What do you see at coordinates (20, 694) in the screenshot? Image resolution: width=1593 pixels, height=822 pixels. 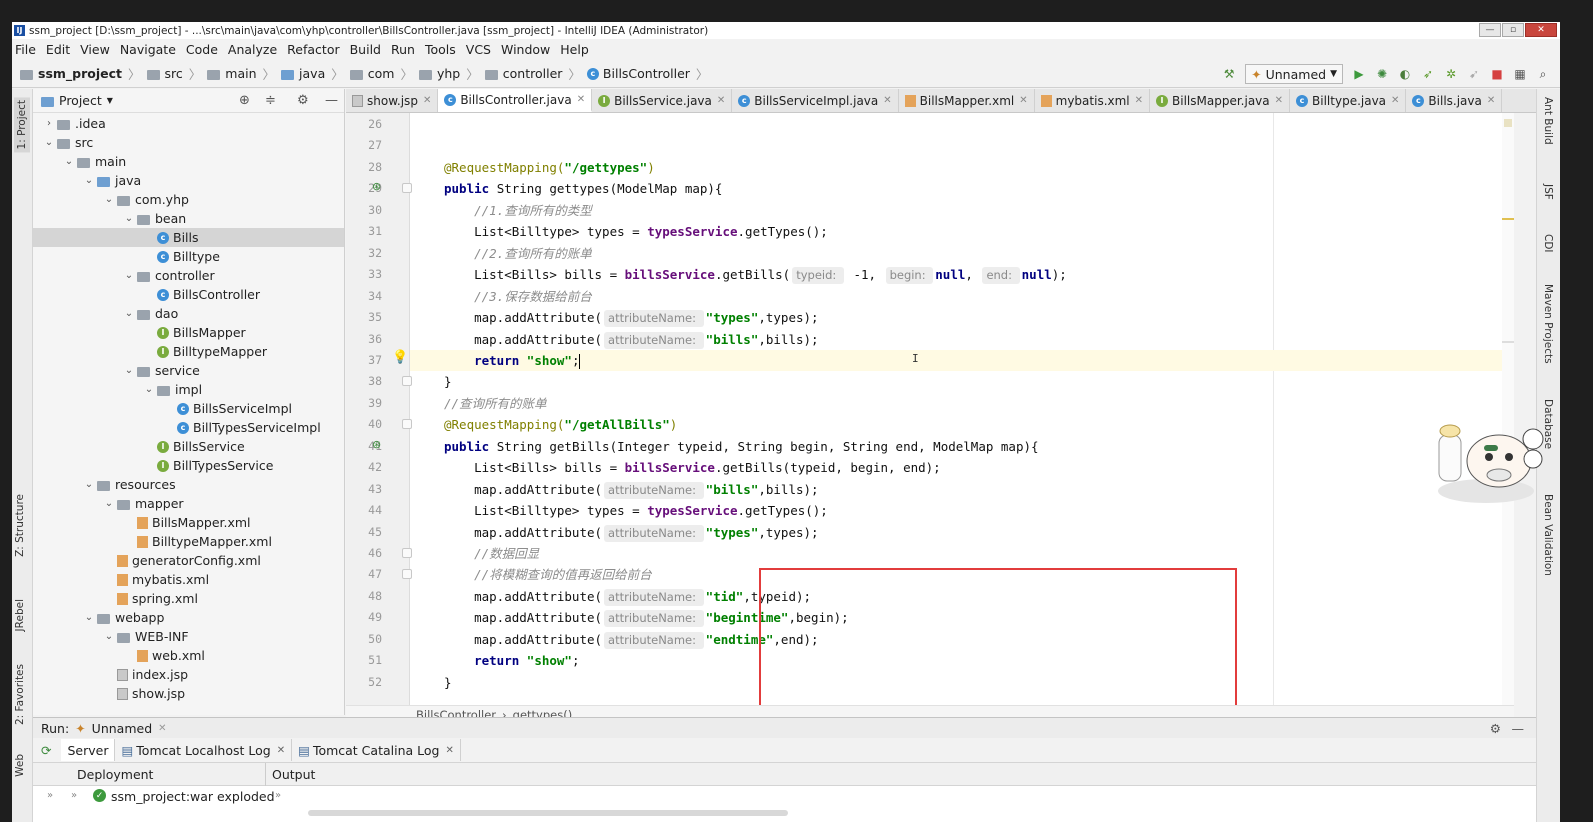 I see `favorites-tool-tab: 2: Favorites` at bounding box center [20, 694].